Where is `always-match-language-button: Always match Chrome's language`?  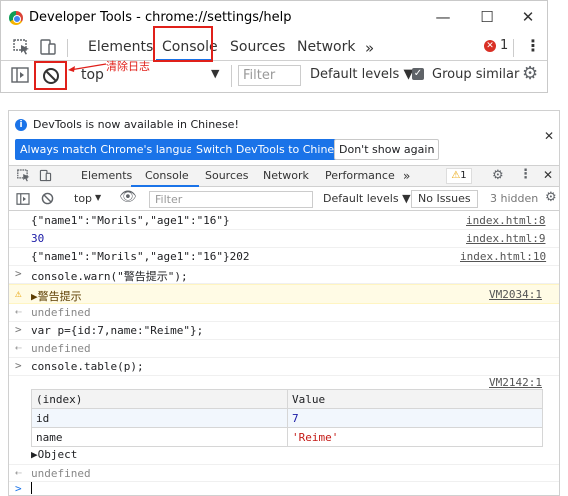
always-match-language-button: Always match Chrome's language is located at coordinates (113, 149).